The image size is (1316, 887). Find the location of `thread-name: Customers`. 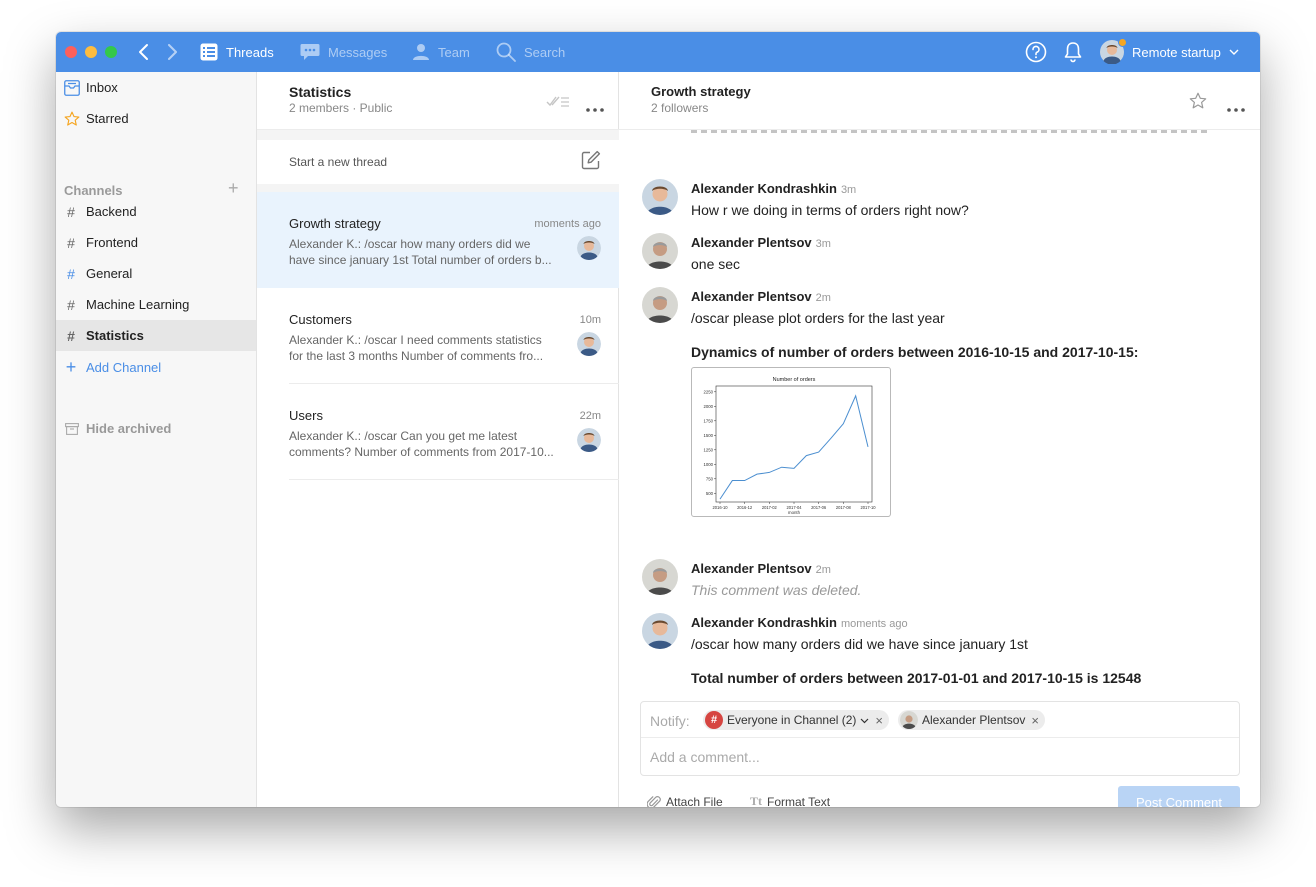

thread-name: Customers is located at coordinates (320, 319).